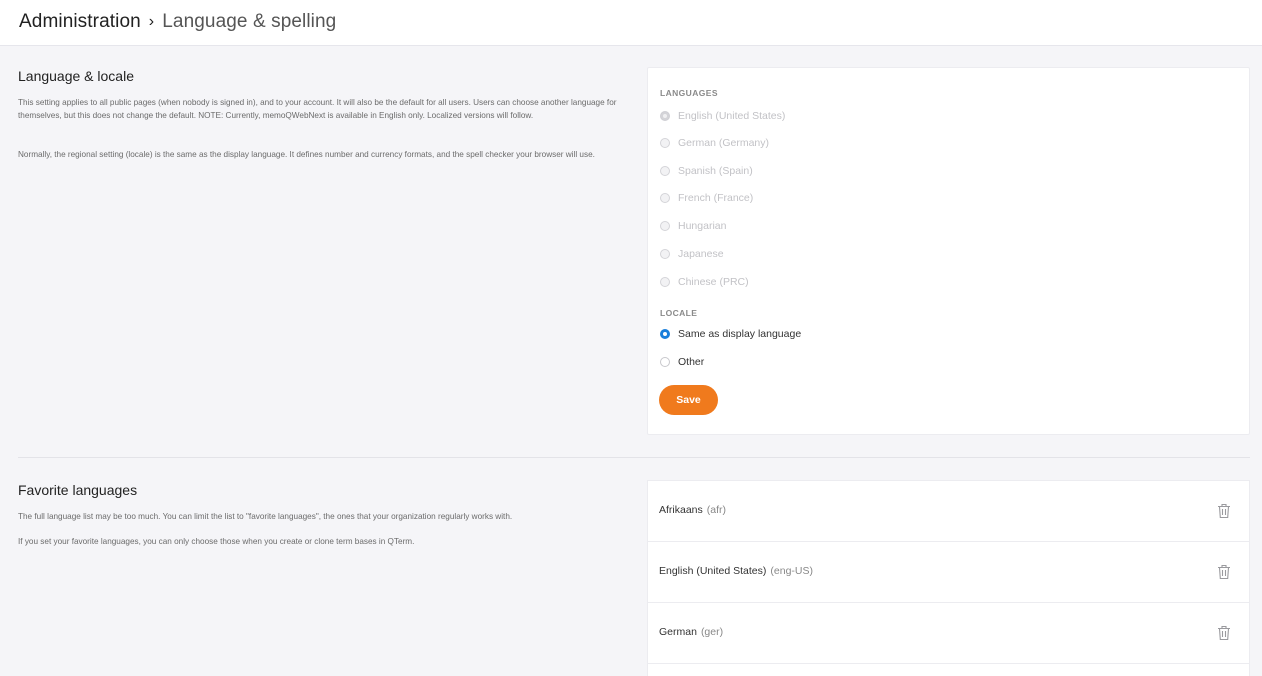 Image resolution: width=1262 pixels, height=676 pixels. Describe the element at coordinates (249, 21) in the screenshot. I see `breadcrumb-current: Language & spelling` at that location.